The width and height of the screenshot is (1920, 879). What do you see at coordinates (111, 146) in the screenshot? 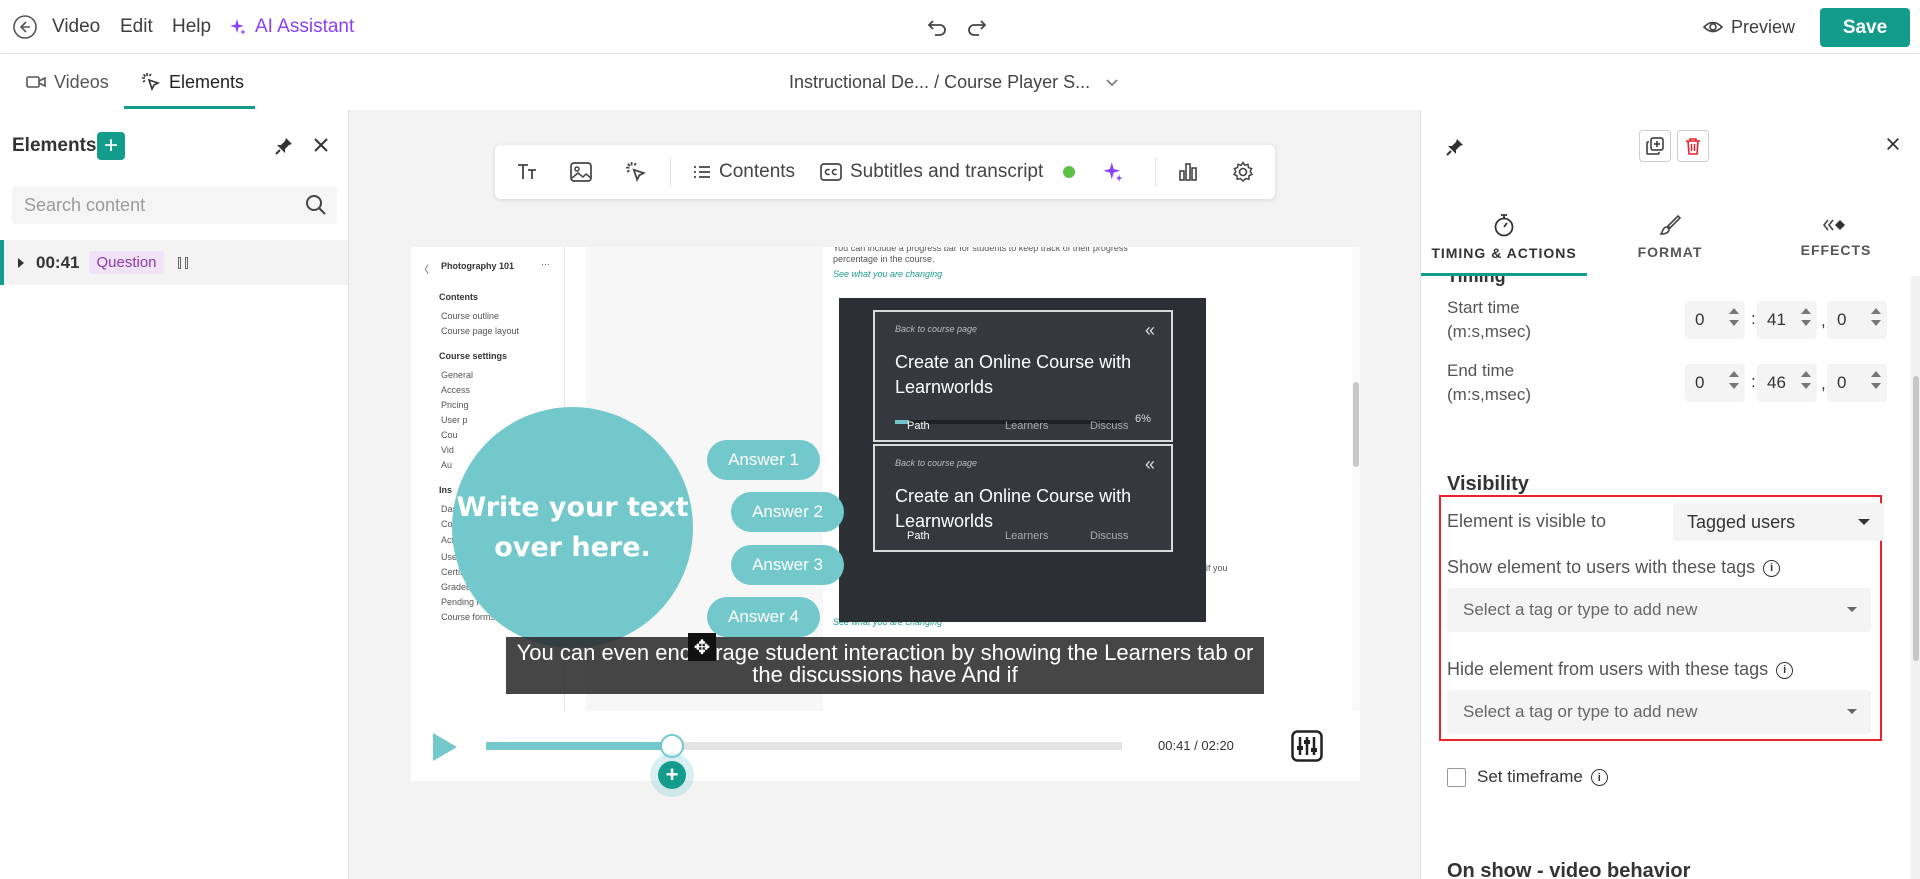
I see `add-element-button: +` at bounding box center [111, 146].